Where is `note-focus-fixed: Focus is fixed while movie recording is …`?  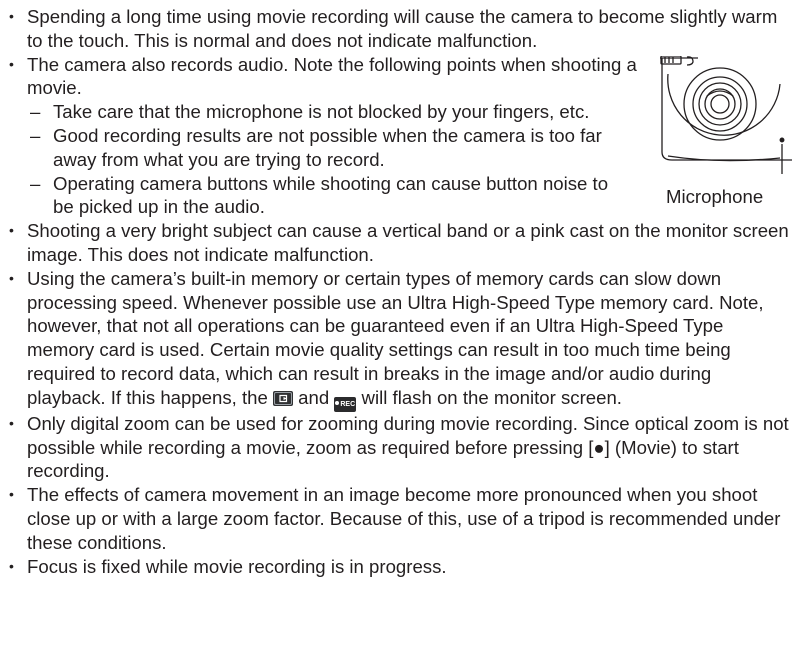 note-focus-fixed: Focus is fixed while movie recording is … is located at coordinates (401, 567).